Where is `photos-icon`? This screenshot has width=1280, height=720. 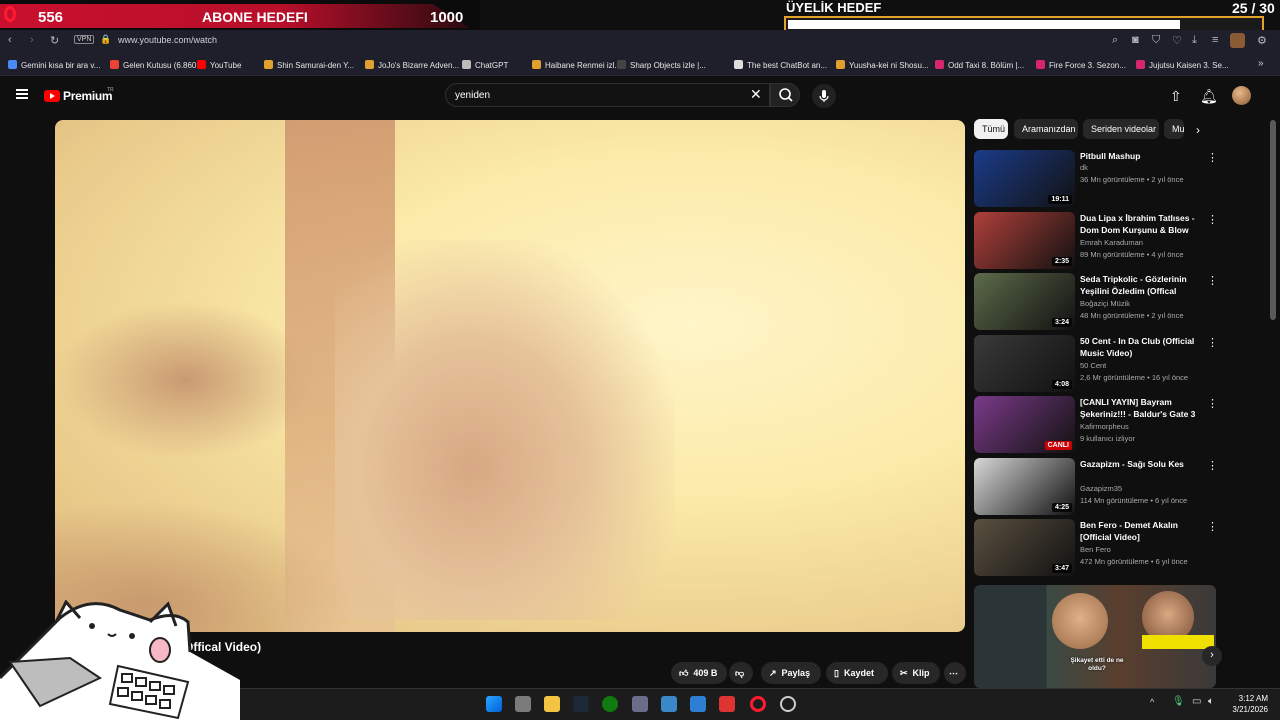 photos-icon is located at coordinates (669, 704).